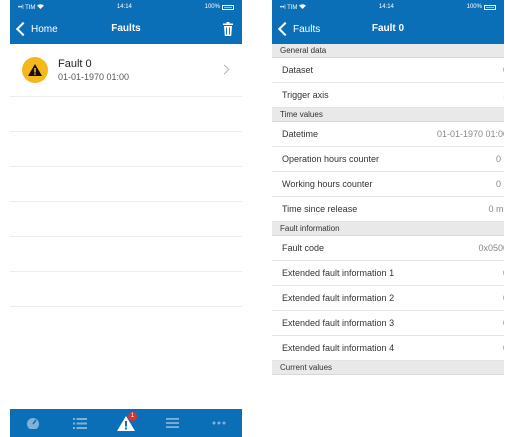  What do you see at coordinates (94, 77) in the screenshot?
I see `fault-date: 01-01-1970 01:00` at bounding box center [94, 77].